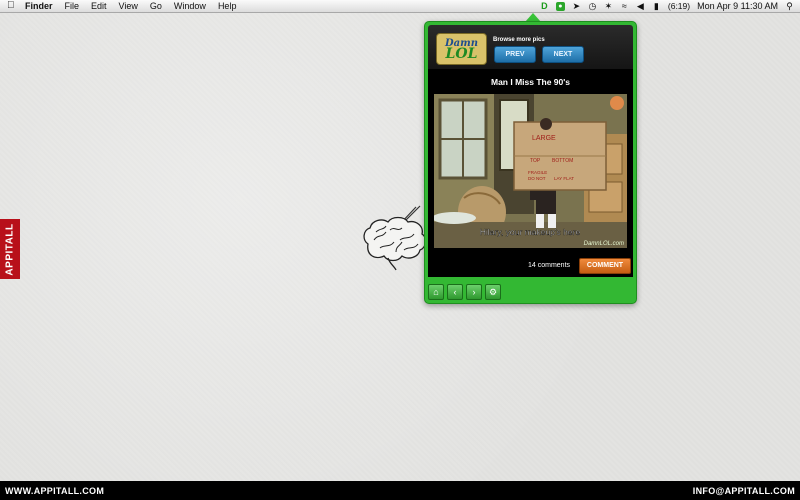  Describe the element at coordinates (564, 178) in the screenshot. I see `box-text-lay-flat: LAY FLAT` at that location.